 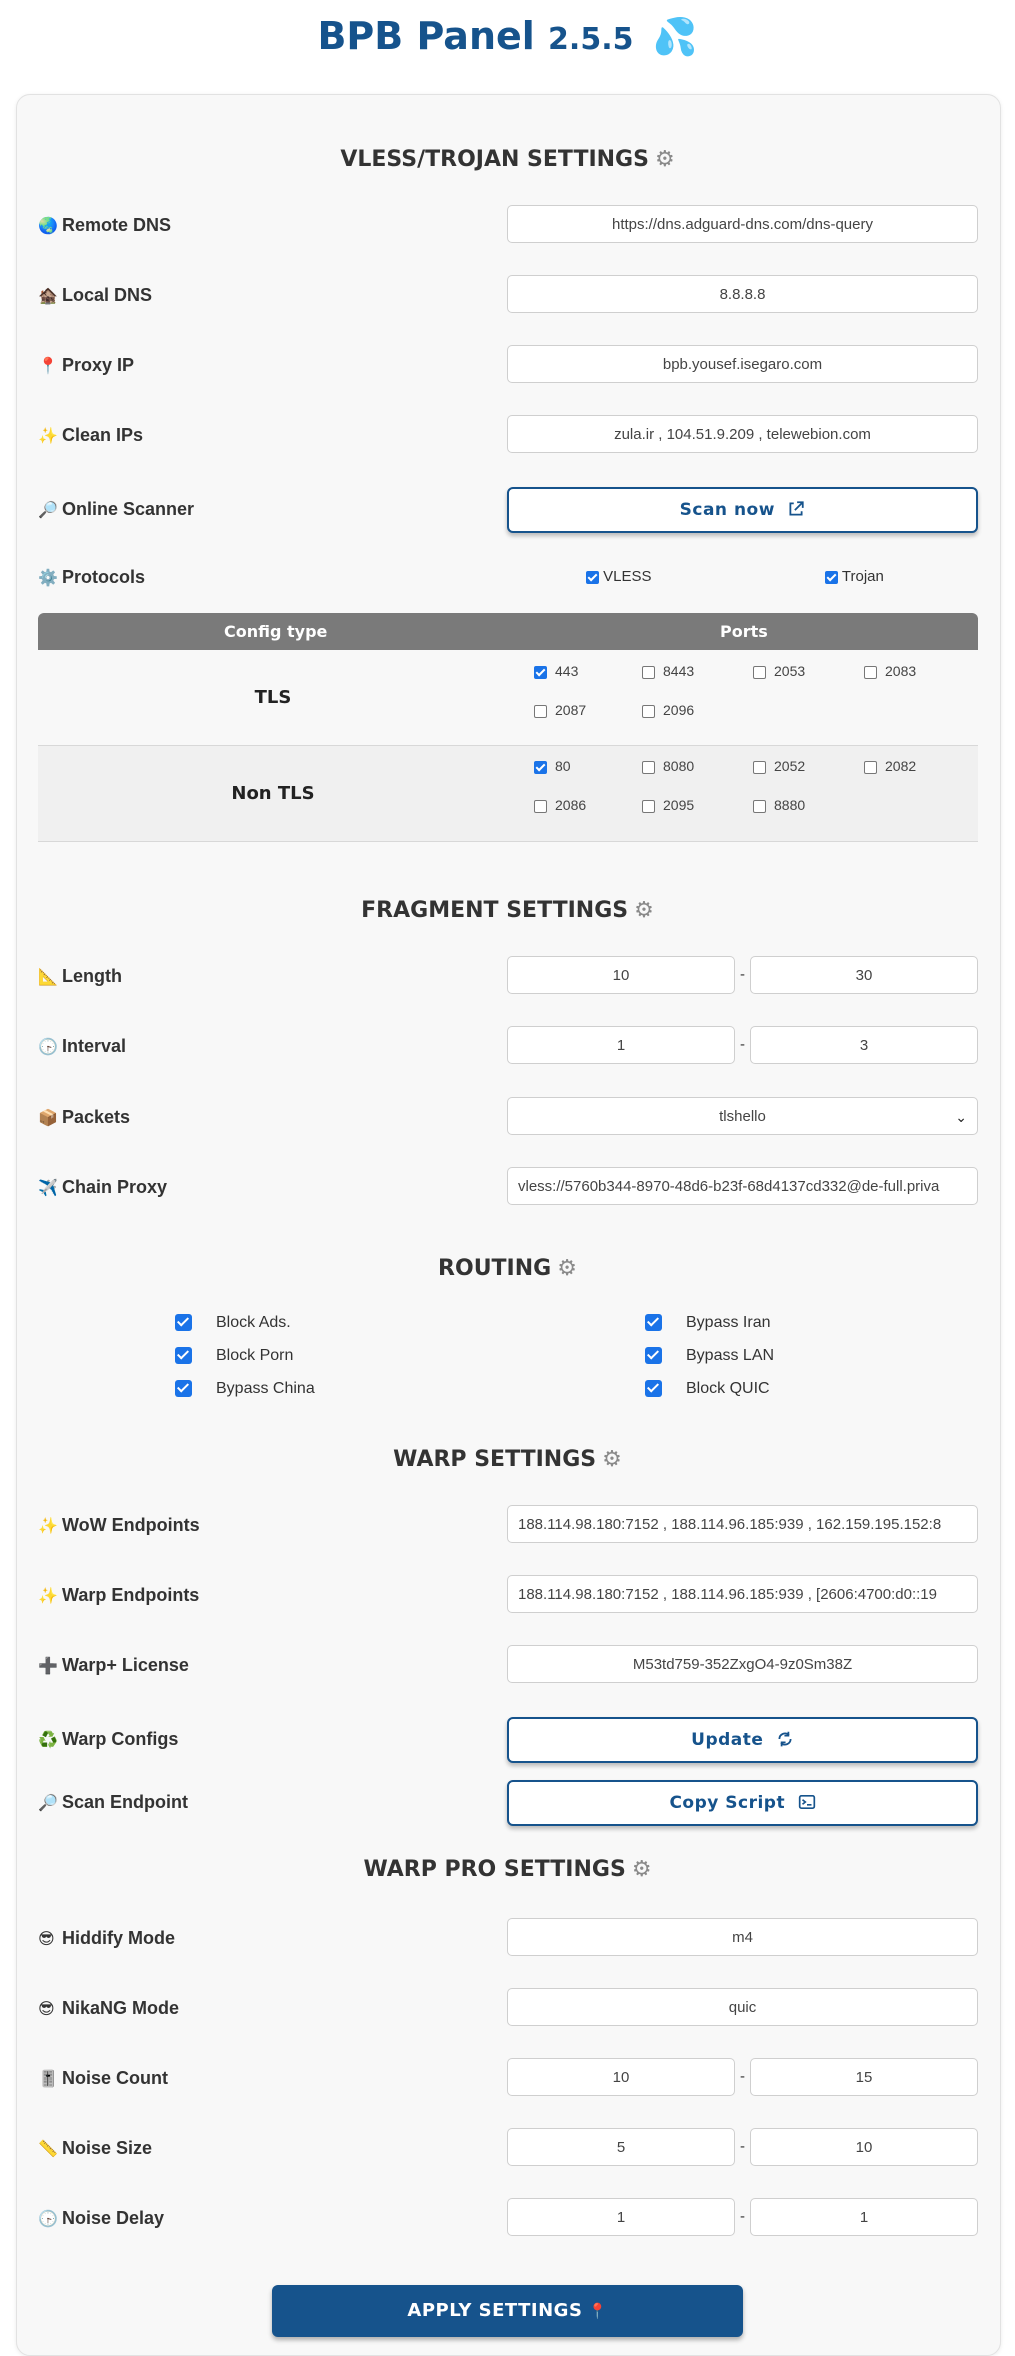 What do you see at coordinates (668, 710) in the screenshot?
I see `port-2096-checkbox: 2096` at bounding box center [668, 710].